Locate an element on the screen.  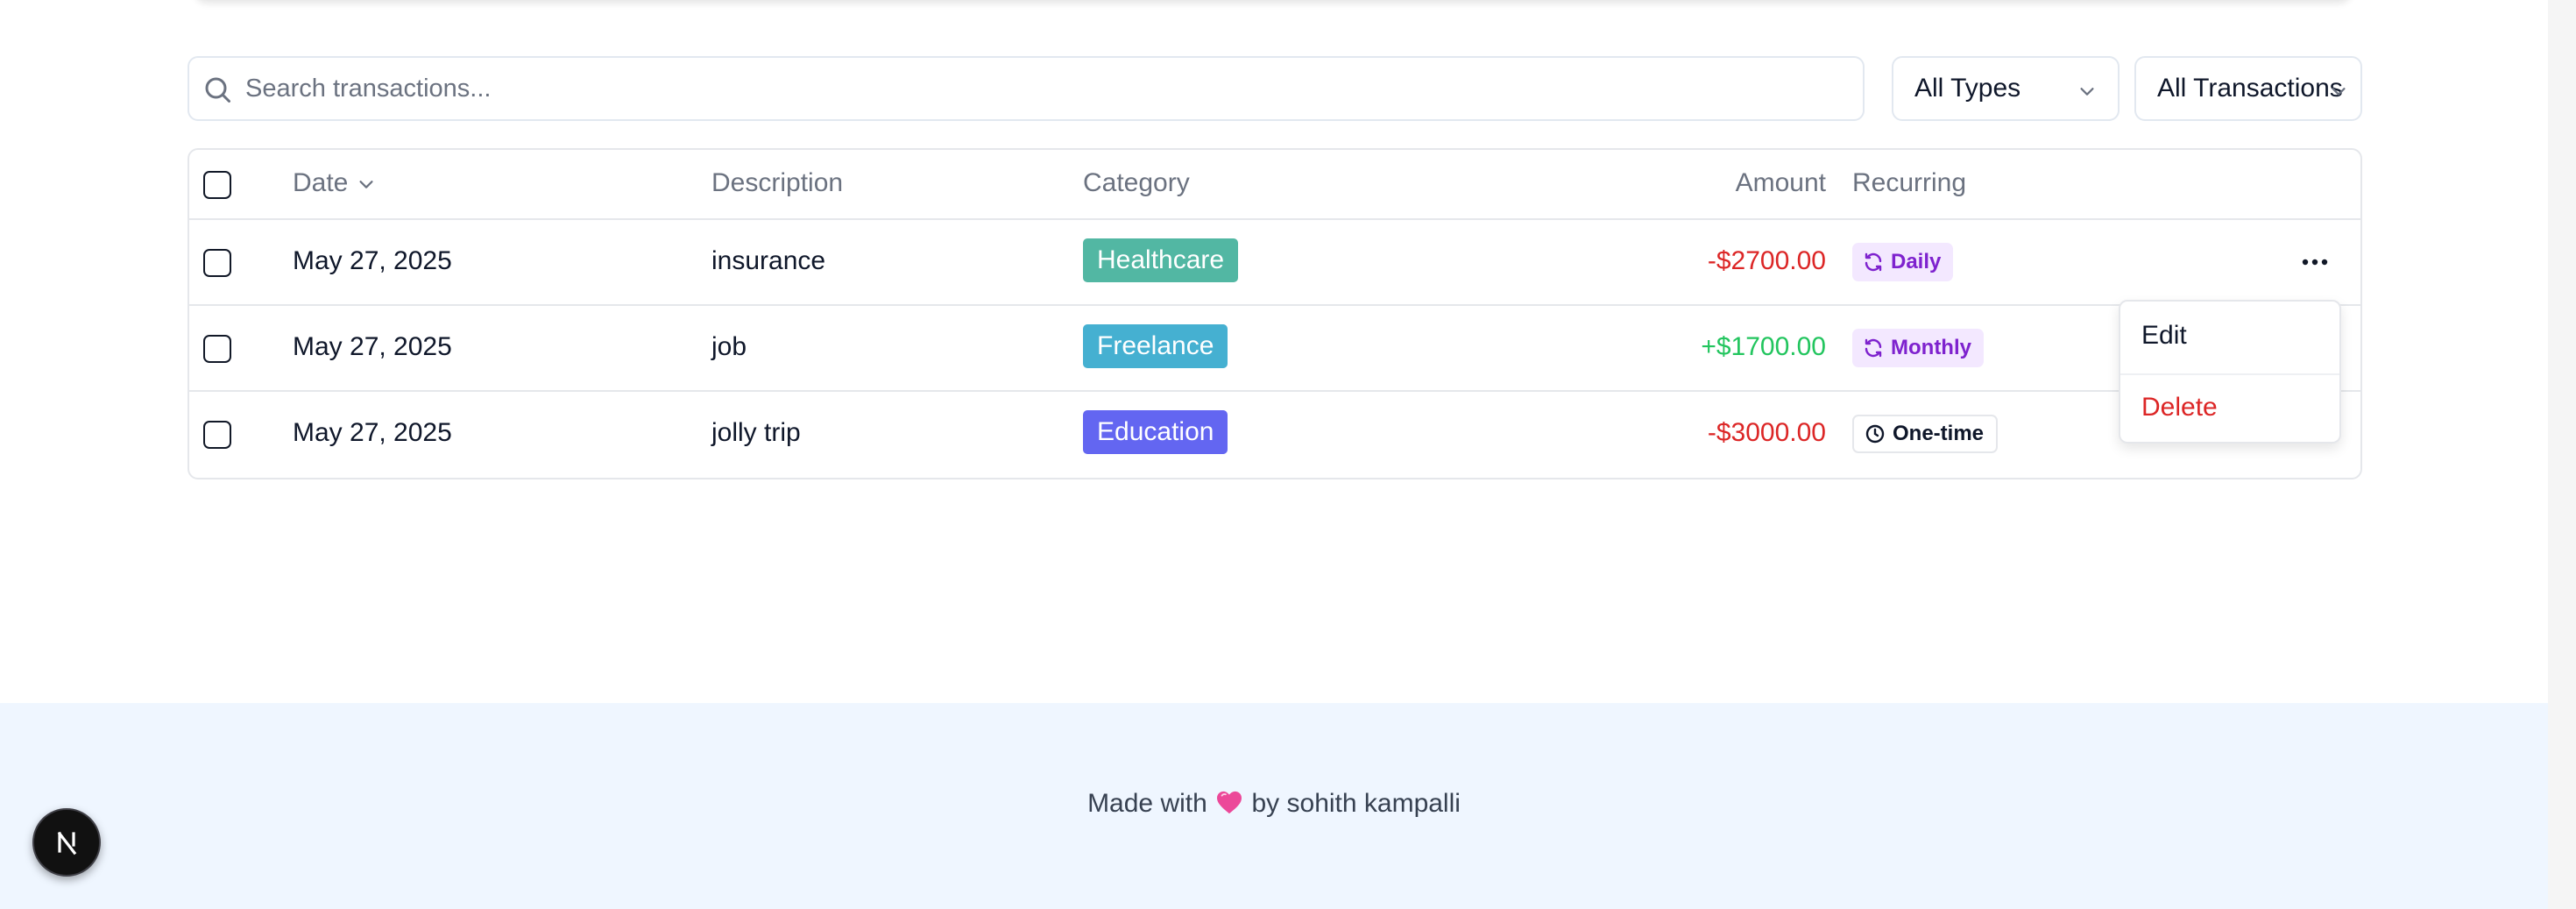
transaction-filter-select: All Transactions is located at coordinates (2248, 88).